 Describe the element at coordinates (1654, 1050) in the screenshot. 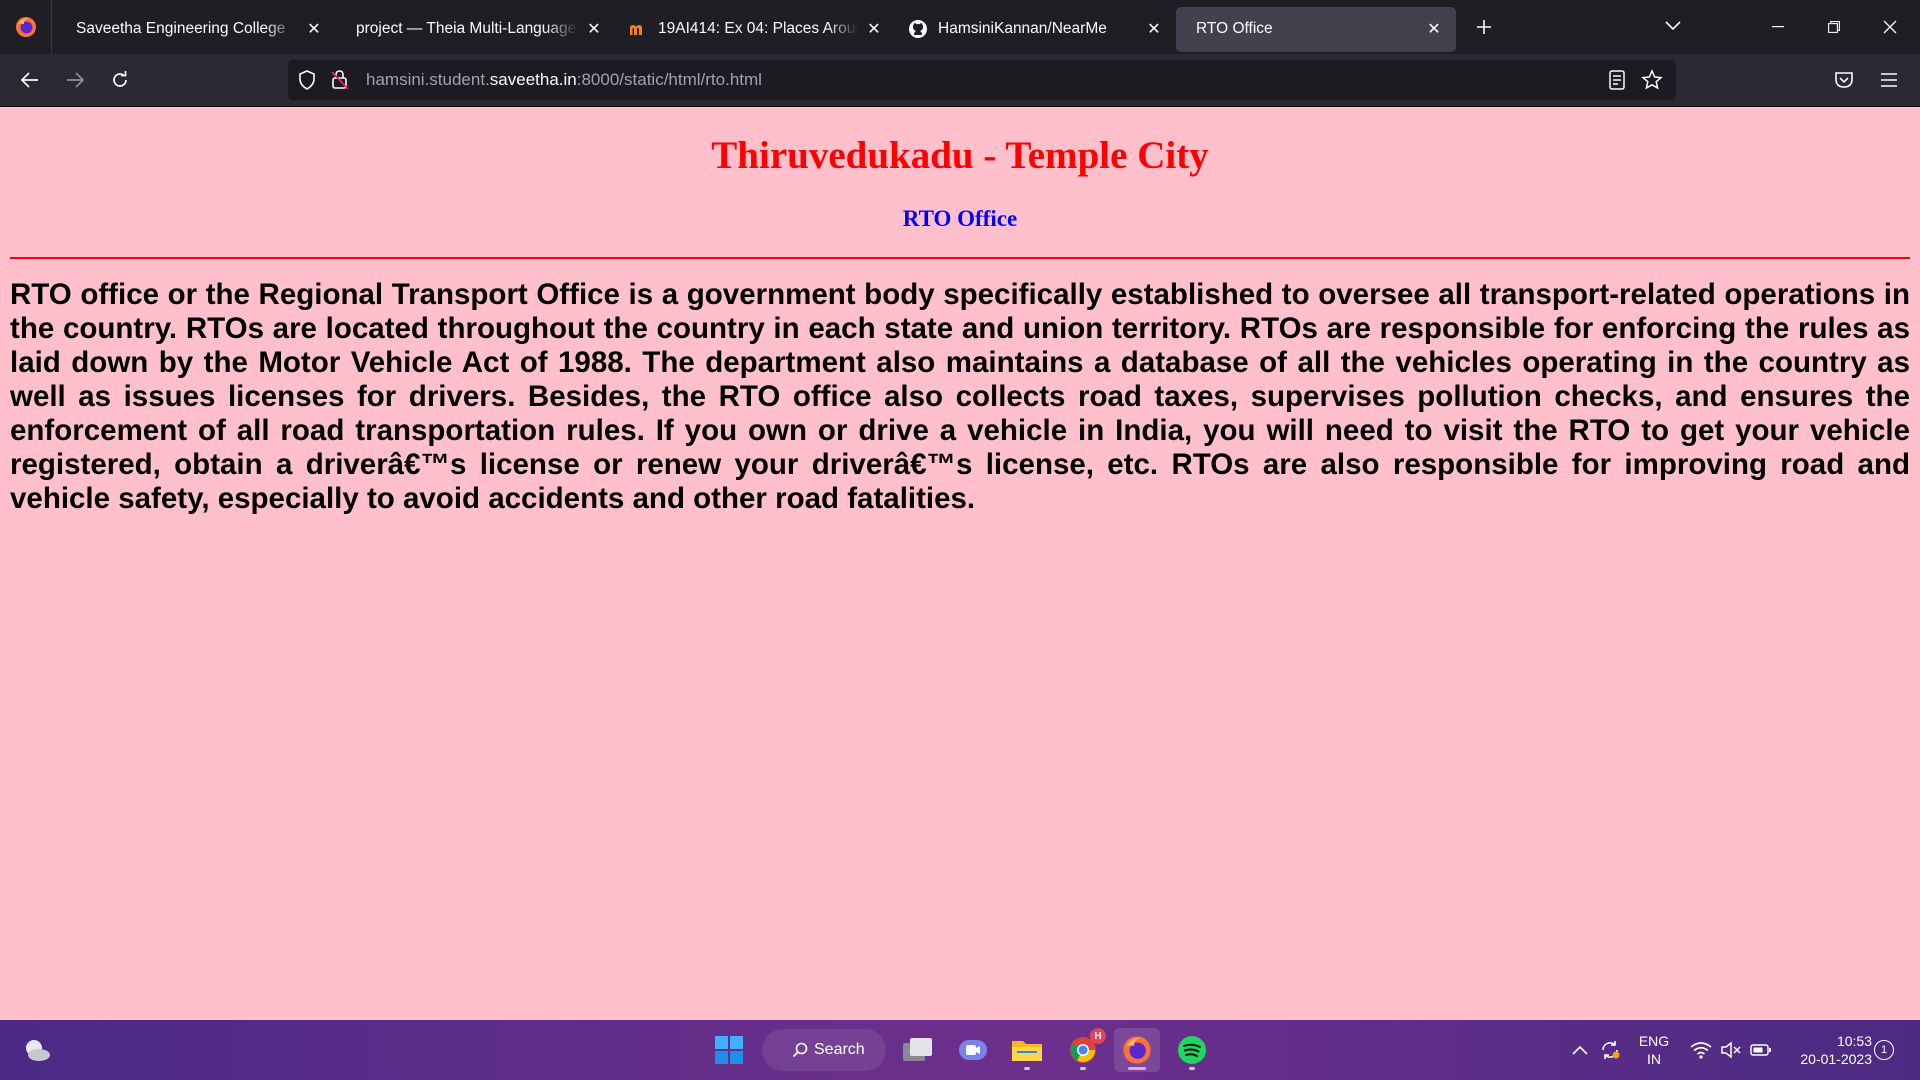

I see `language-indicator: ENG IN` at that location.